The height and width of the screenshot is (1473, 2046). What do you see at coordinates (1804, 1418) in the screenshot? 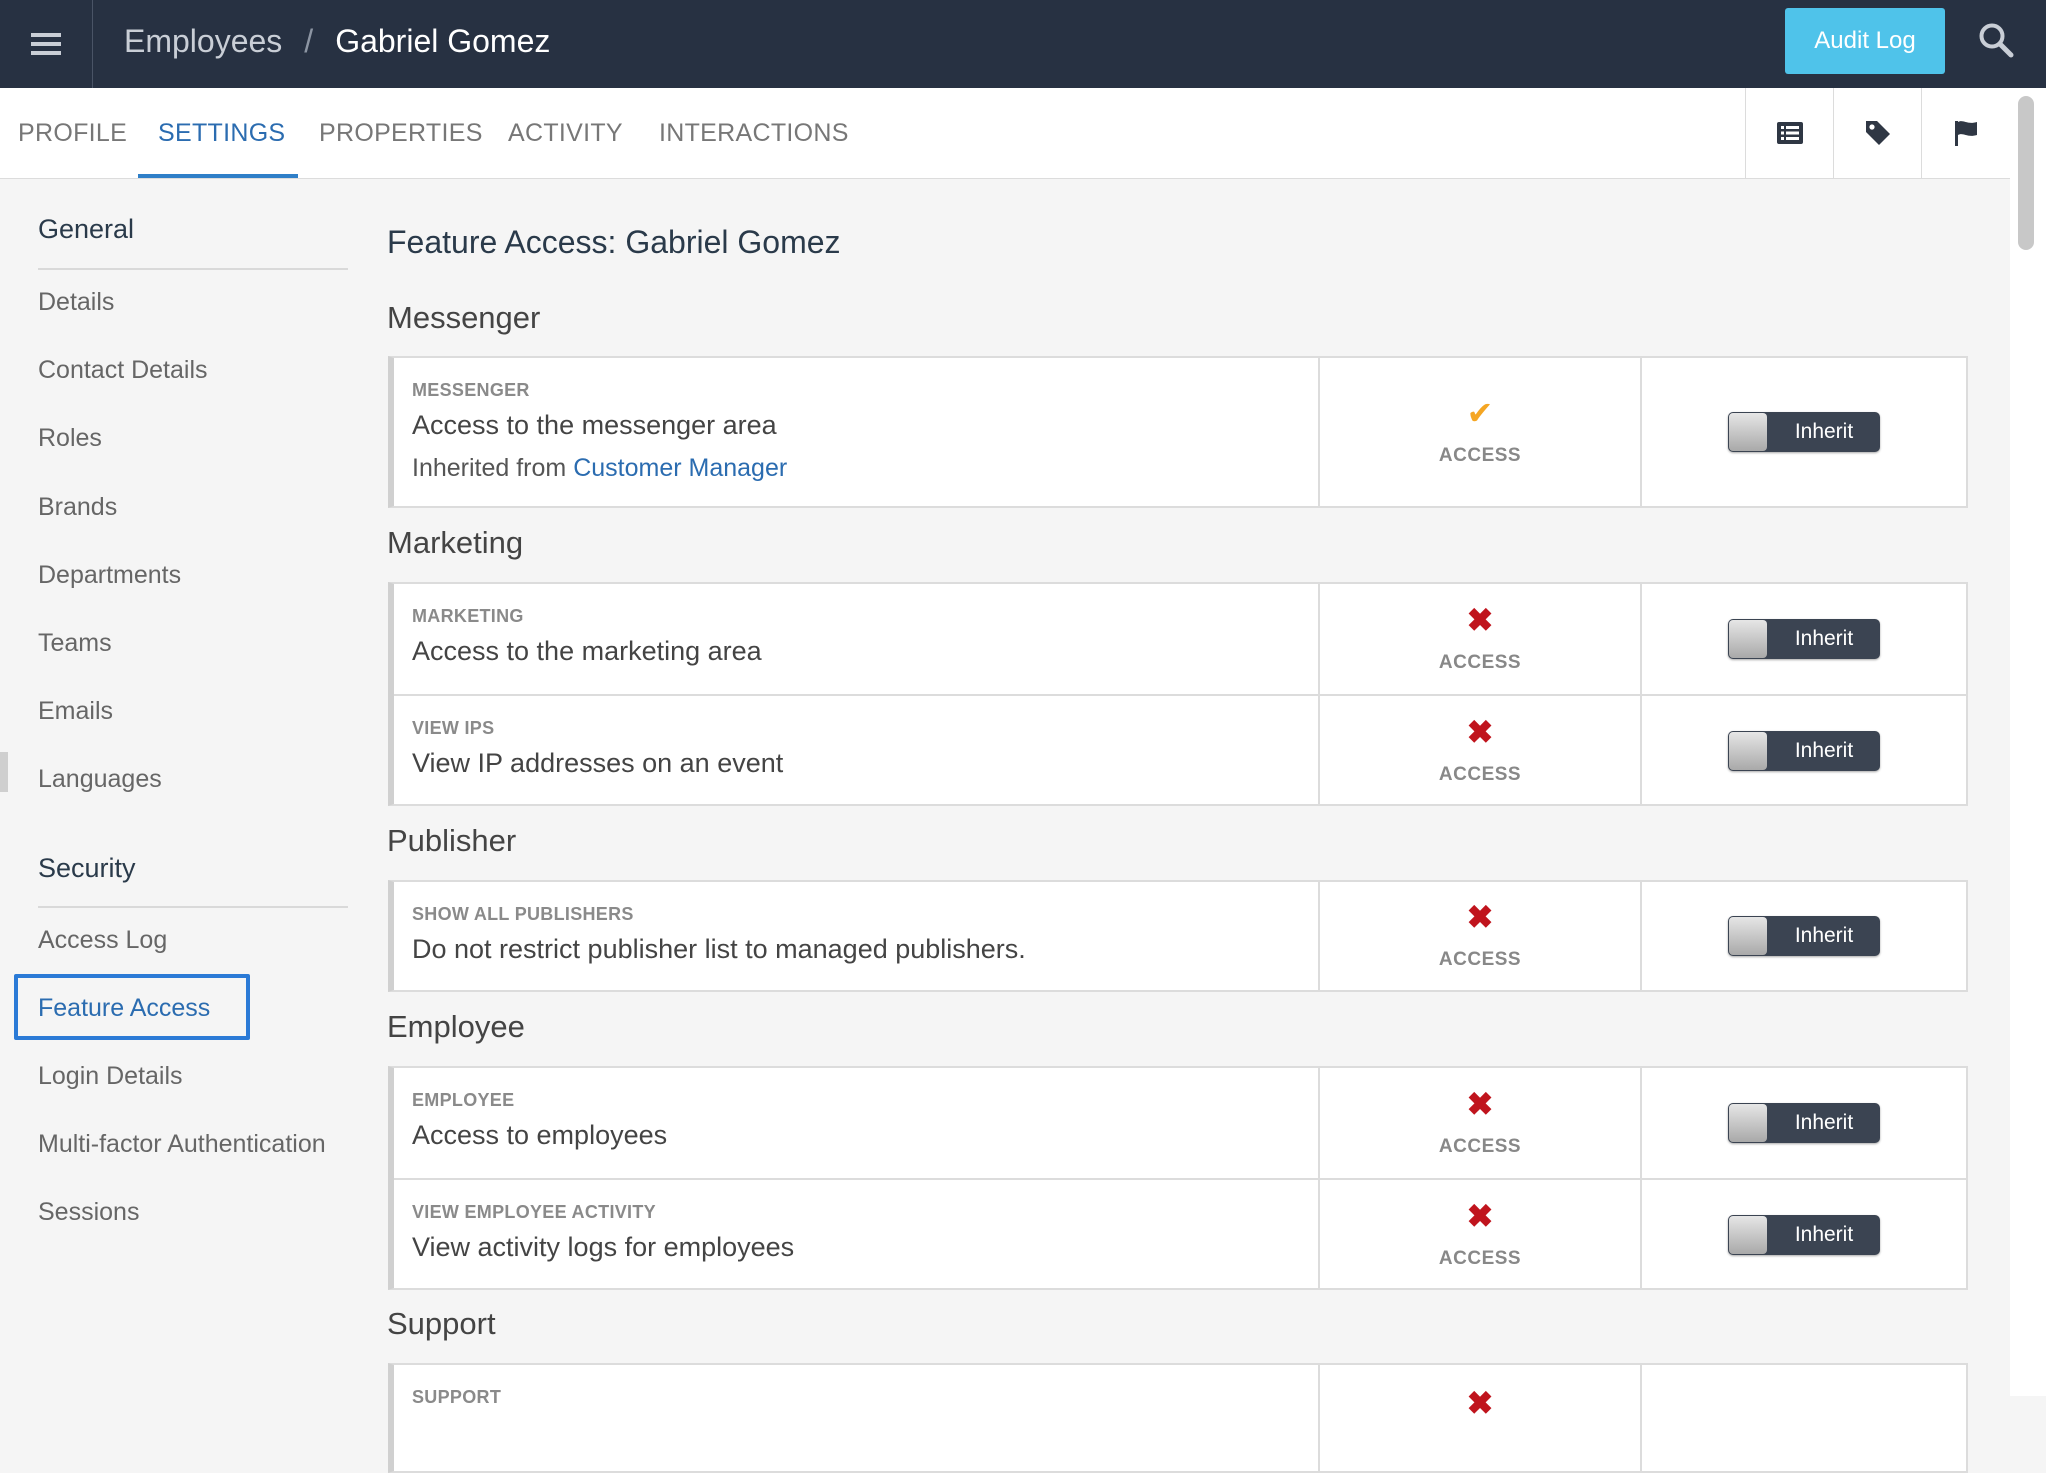
I see `toggle-cell` at bounding box center [1804, 1418].